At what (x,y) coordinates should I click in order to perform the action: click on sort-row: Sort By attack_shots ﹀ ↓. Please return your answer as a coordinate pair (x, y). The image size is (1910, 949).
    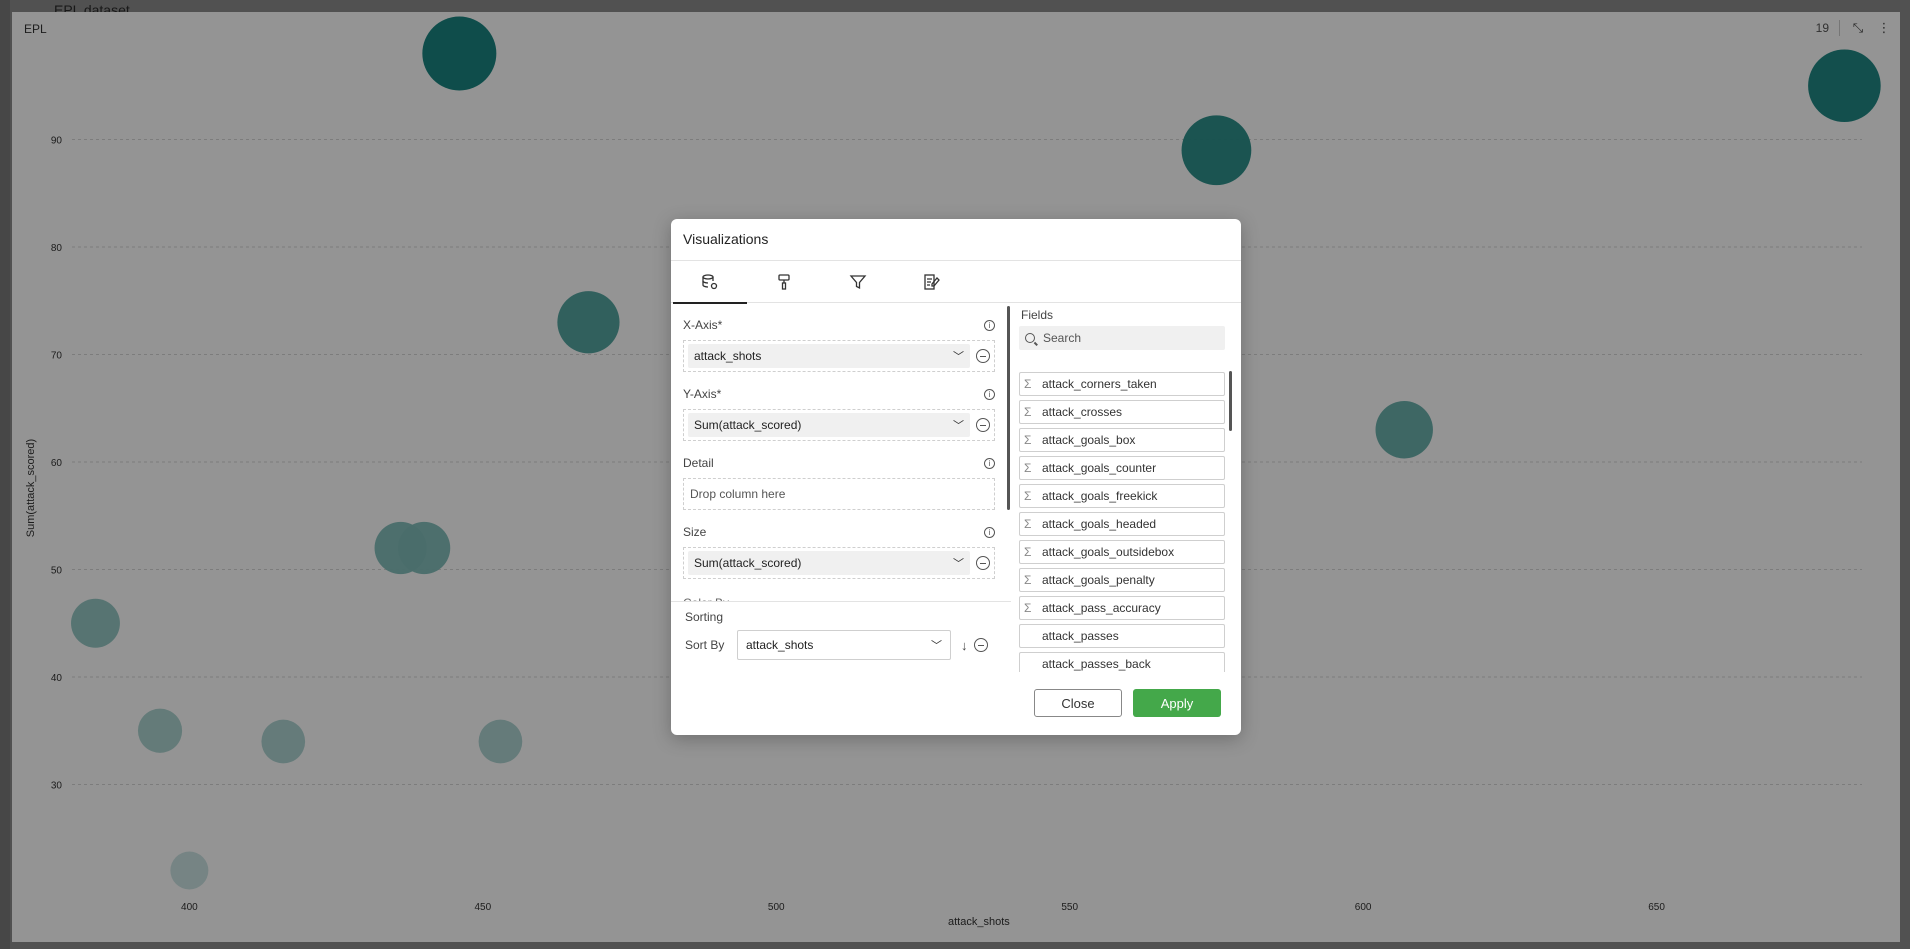
    Looking at the image, I should click on (841, 645).